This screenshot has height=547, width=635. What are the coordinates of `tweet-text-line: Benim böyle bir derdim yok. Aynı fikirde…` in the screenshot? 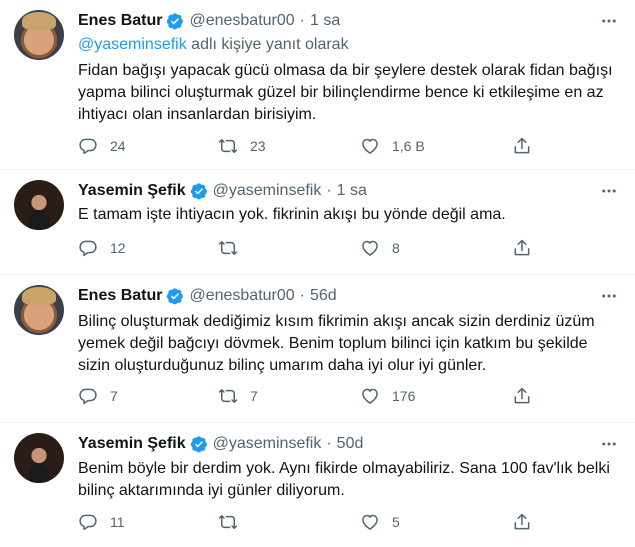 It's located at (344, 468).